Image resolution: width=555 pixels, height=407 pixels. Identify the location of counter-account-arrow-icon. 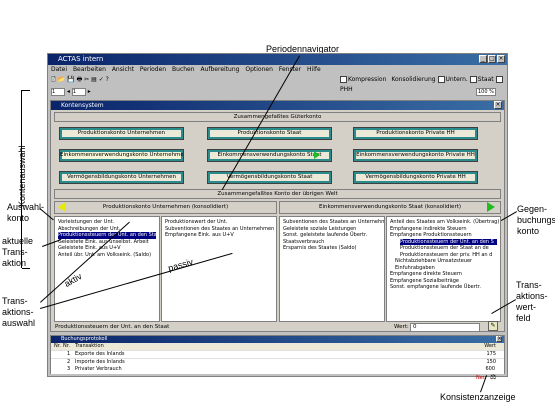
(491, 207).